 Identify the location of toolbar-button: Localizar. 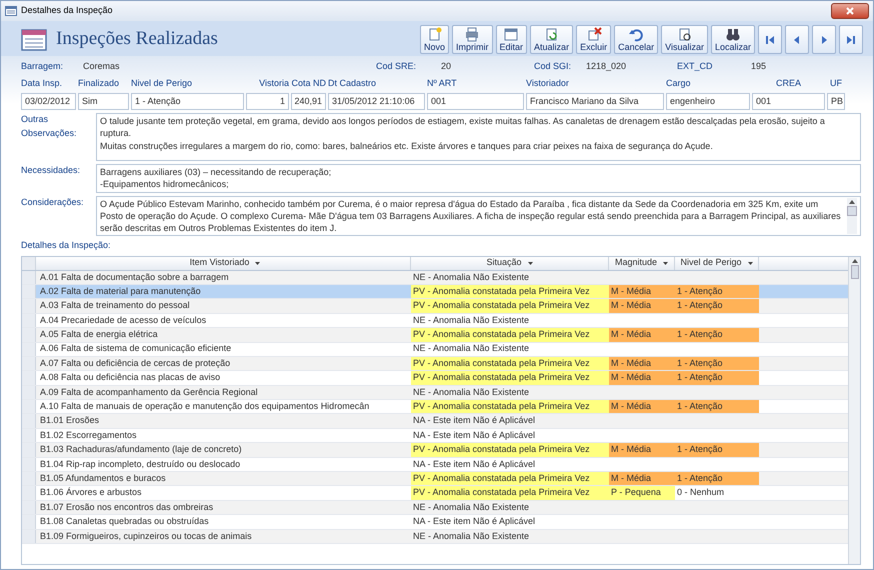
(732, 39).